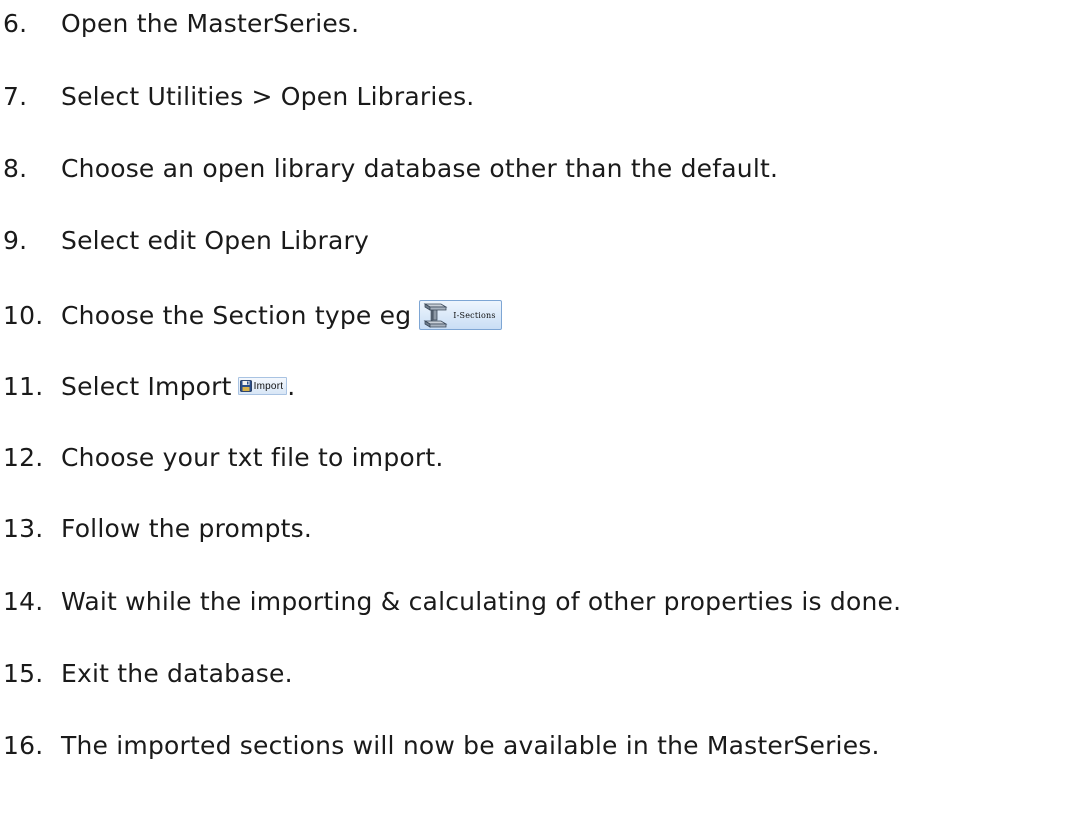  What do you see at coordinates (252, 457) in the screenshot?
I see `step-text: Choose your txt file to import.` at bounding box center [252, 457].